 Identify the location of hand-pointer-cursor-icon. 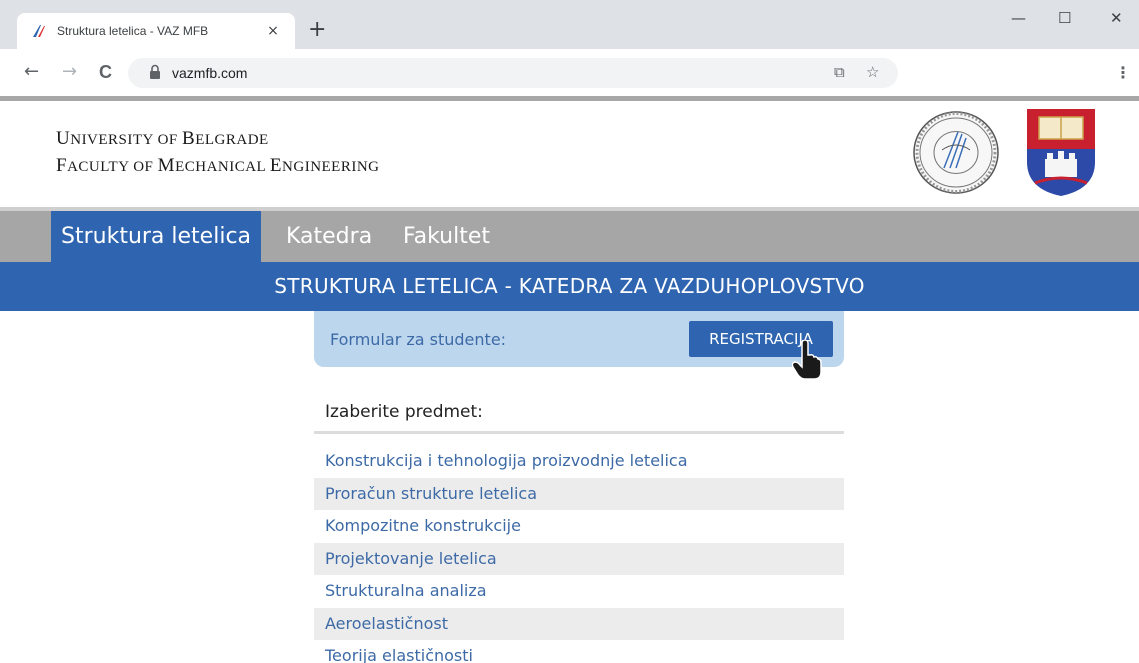
(807, 360).